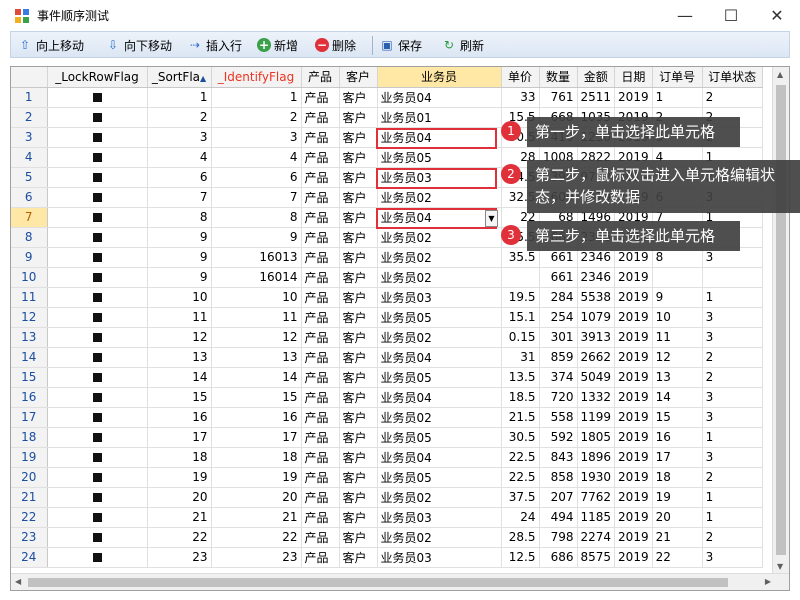 This screenshot has width=800, height=600. I want to click on table-row: 13 12 12 产品 客户 业务员02 0.15 301 3913 2019 11 3, so click(387, 337).